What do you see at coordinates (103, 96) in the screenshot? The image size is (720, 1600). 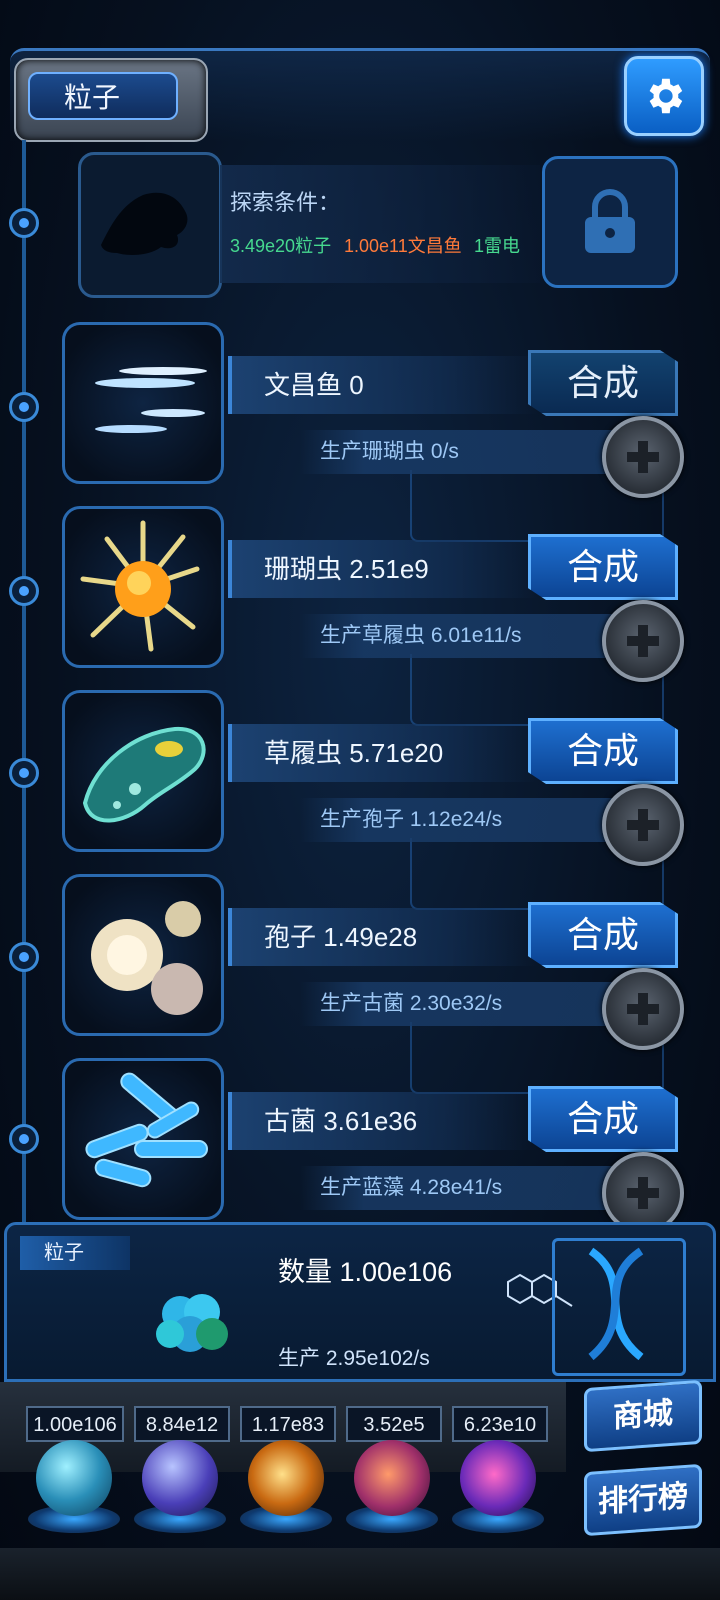 I see `page-title: 粒子` at bounding box center [103, 96].